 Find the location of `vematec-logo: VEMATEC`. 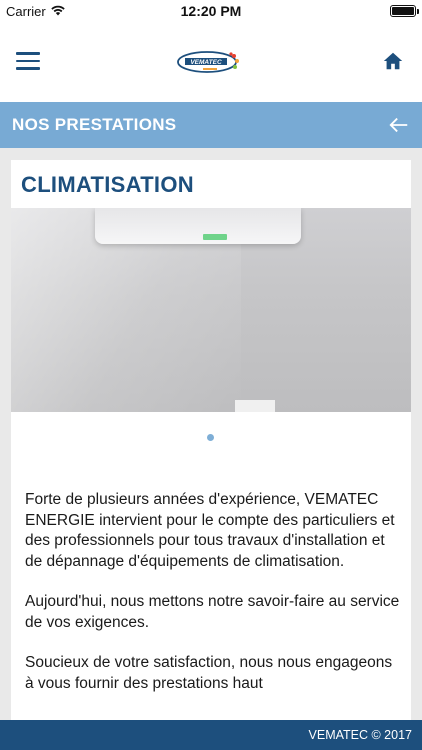

vematec-logo: VEMATEC is located at coordinates (211, 62).